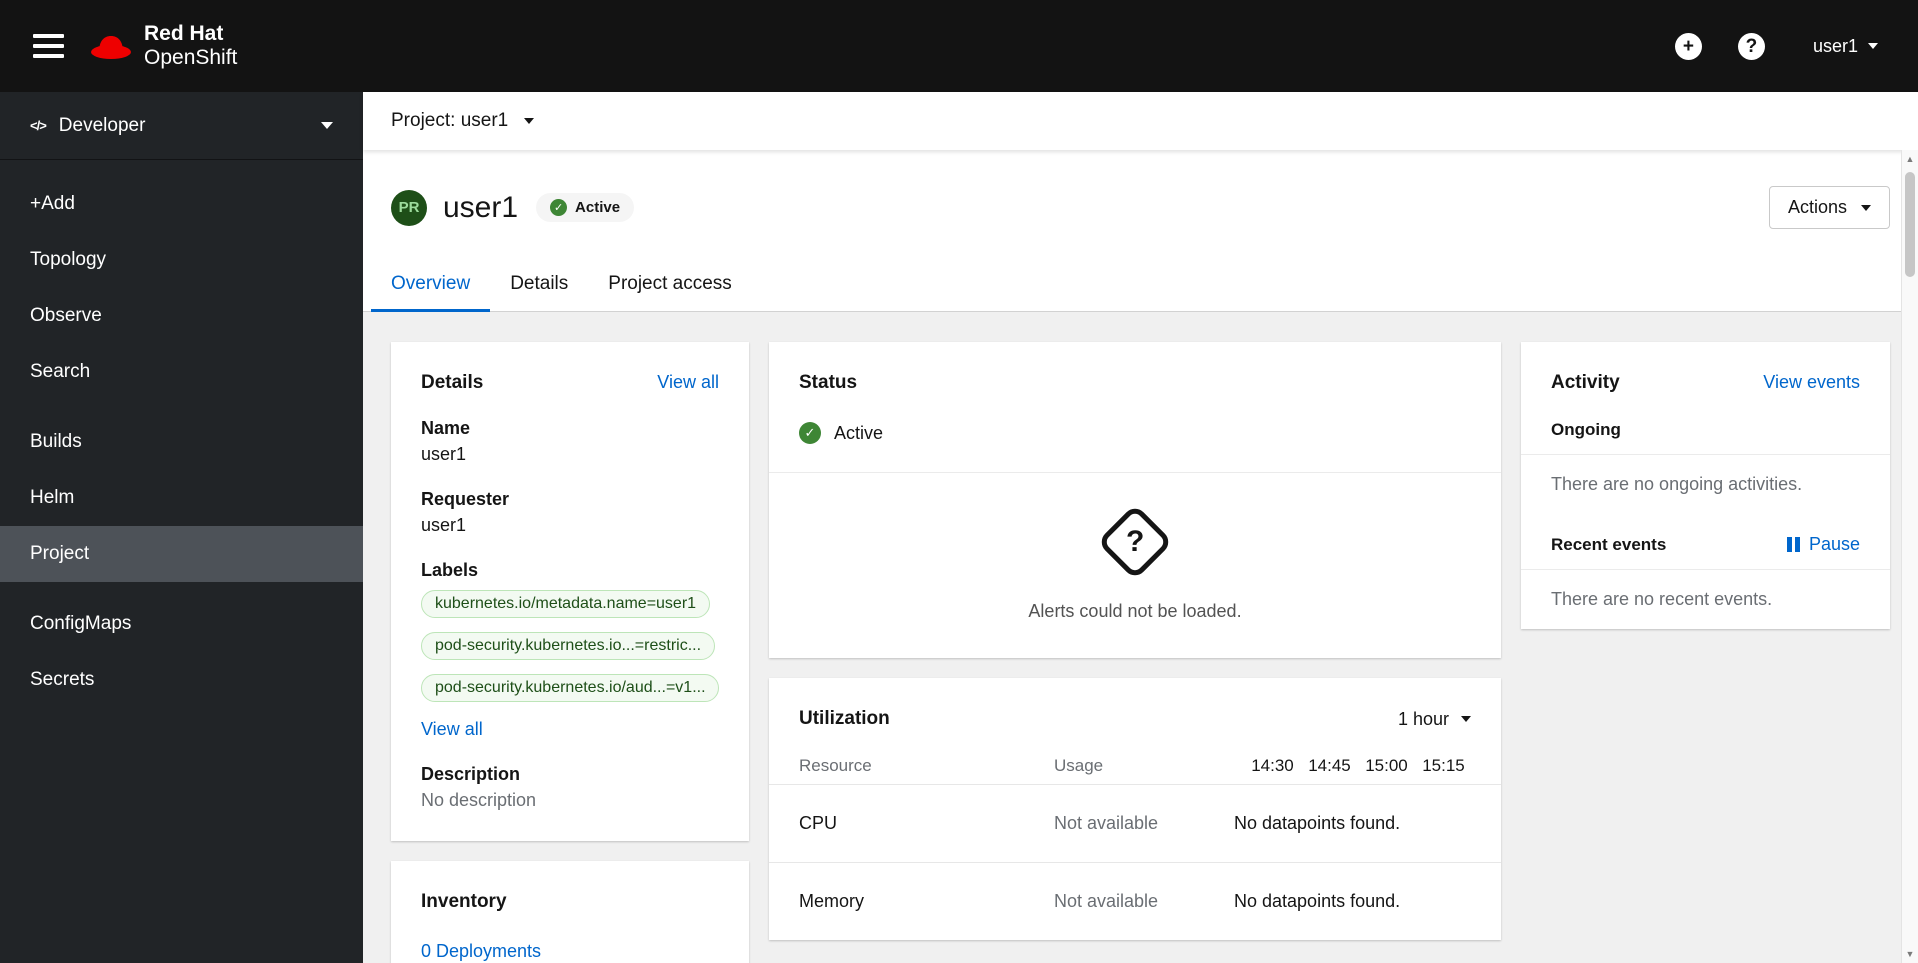 The width and height of the screenshot is (1918, 963). I want to click on activity-card-title: Activity, so click(1585, 382).